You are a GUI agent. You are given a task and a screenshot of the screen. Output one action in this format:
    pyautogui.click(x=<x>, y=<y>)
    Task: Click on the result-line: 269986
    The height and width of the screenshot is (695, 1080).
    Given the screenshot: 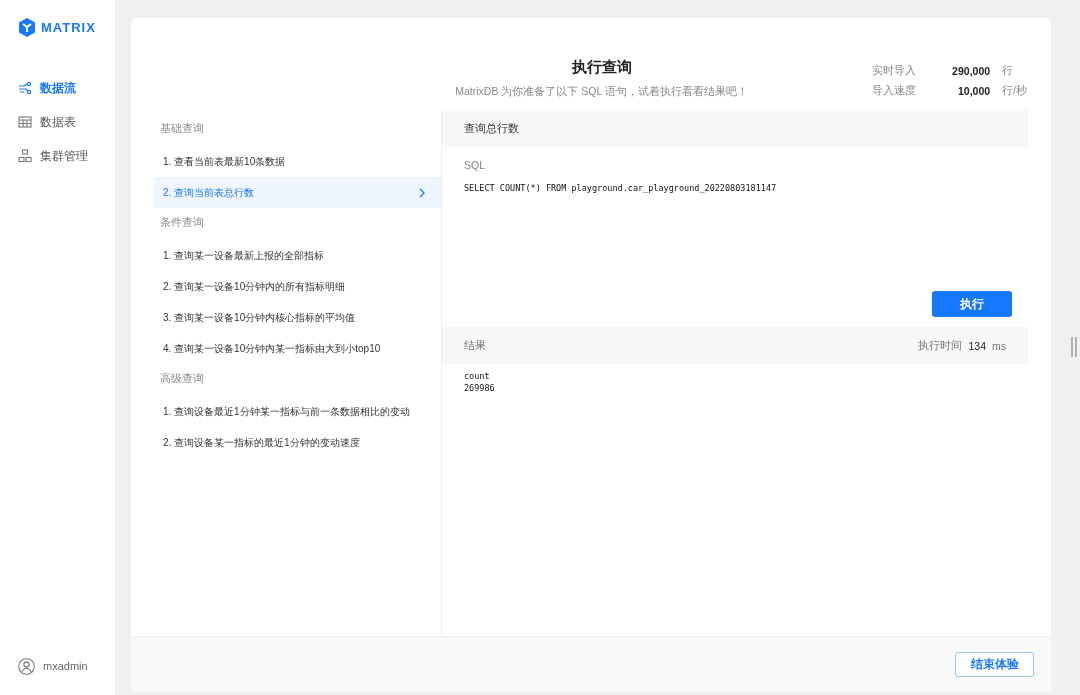 What is the action you would take?
    pyautogui.click(x=480, y=388)
    